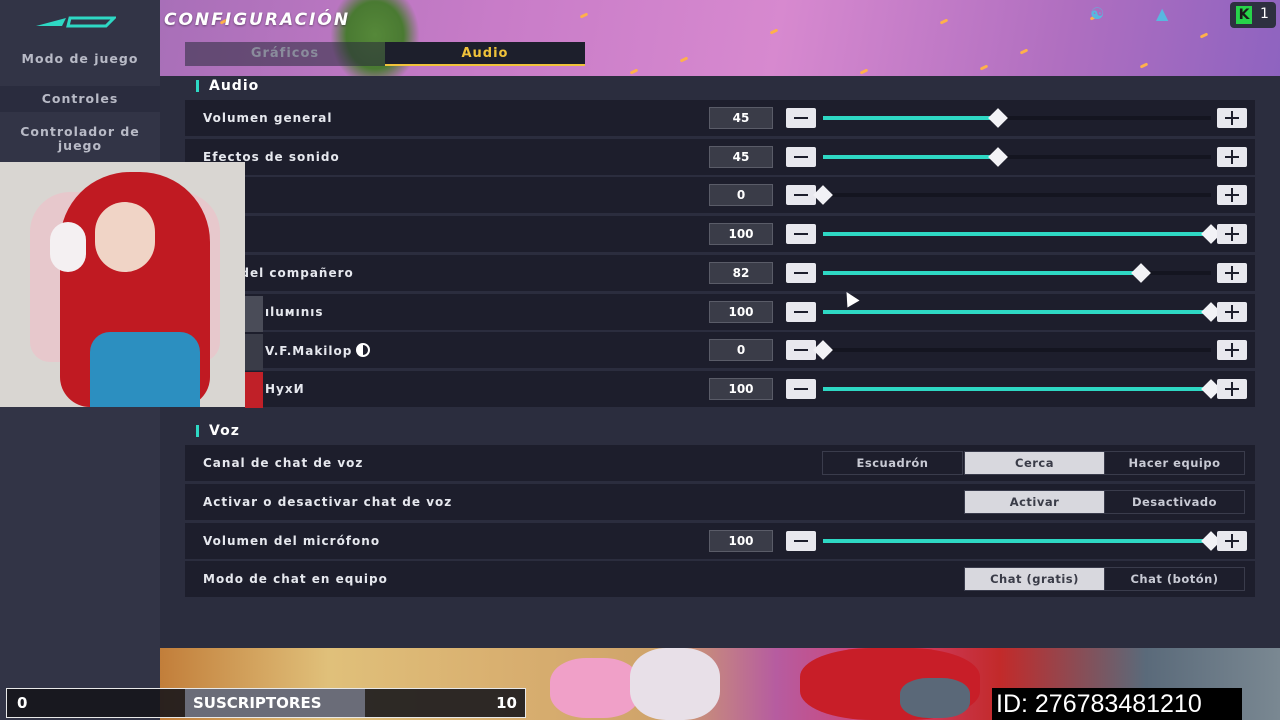 The width and height of the screenshot is (1280, 720). What do you see at coordinates (363, 350) in the screenshot?
I see `visibility-icon` at bounding box center [363, 350].